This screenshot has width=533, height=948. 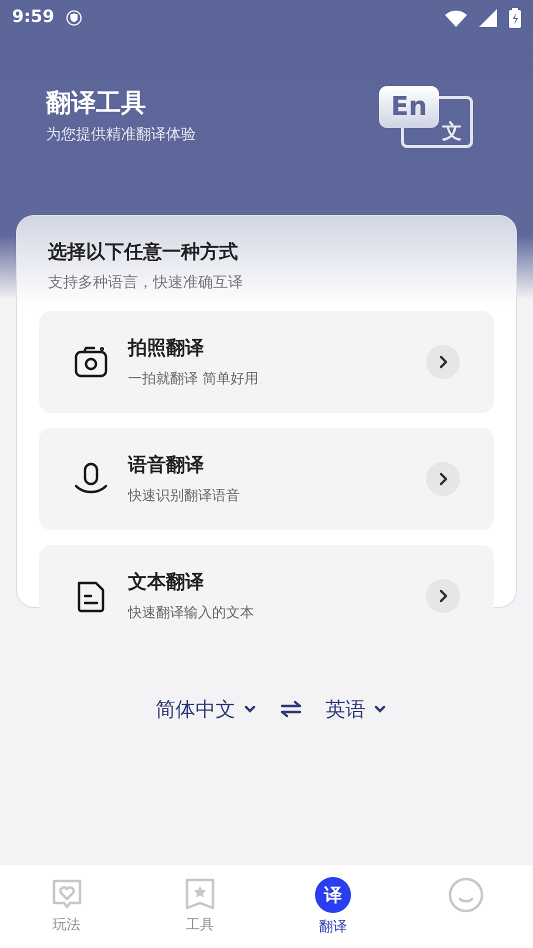 What do you see at coordinates (166, 349) in the screenshot?
I see `option-title: 拍照翻译` at bounding box center [166, 349].